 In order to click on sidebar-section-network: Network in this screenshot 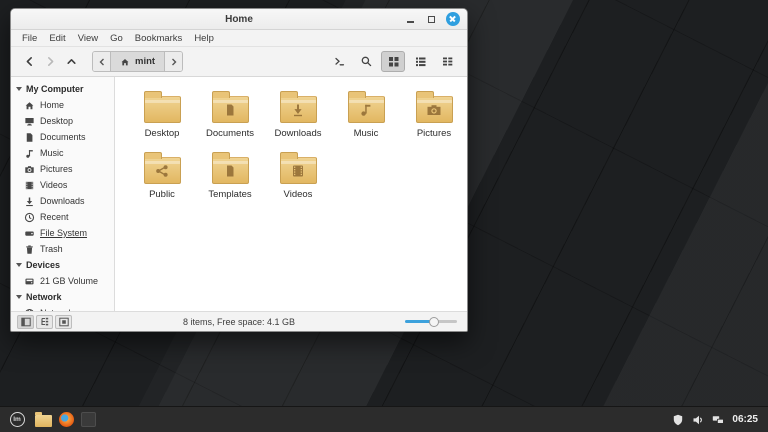, I will do `click(62, 297)`.